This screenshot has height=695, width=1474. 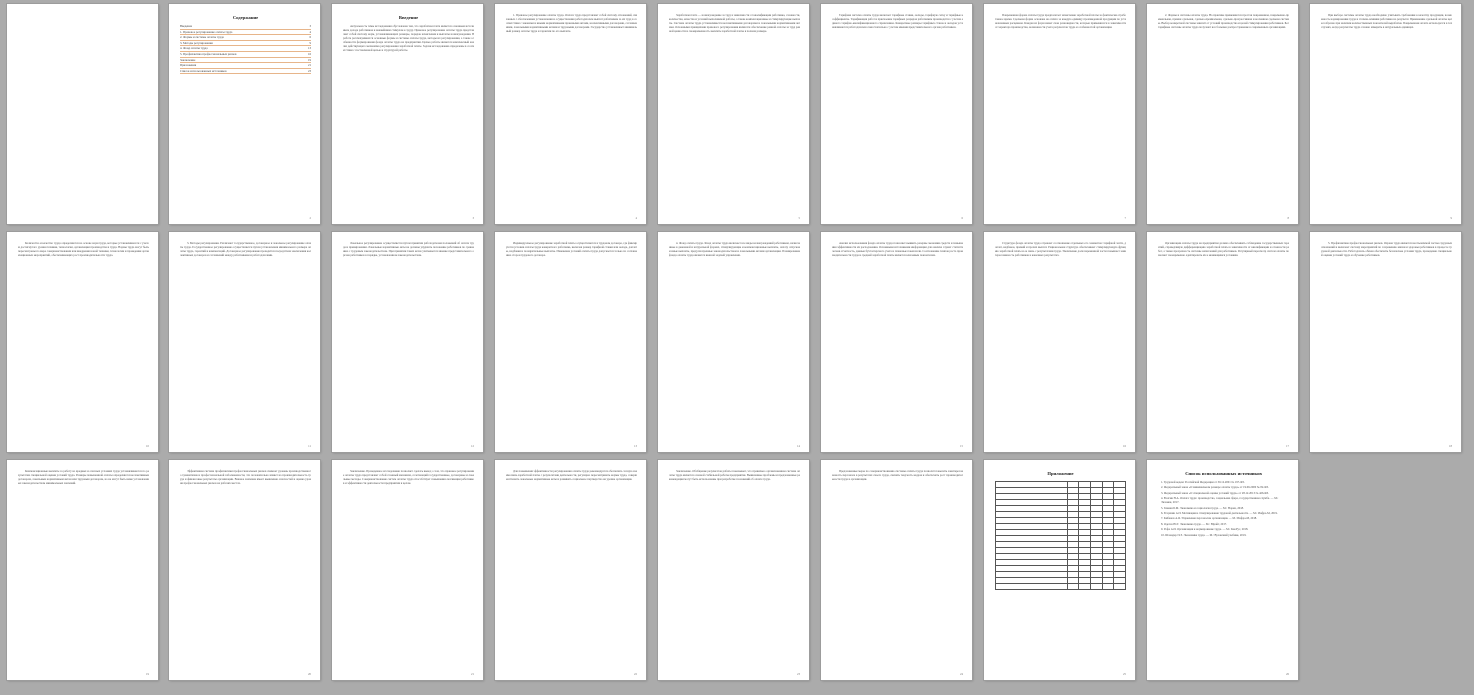 What do you see at coordinates (1223, 473) in the screenshot?
I see `page-title: Список использованных источников` at bounding box center [1223, 473].